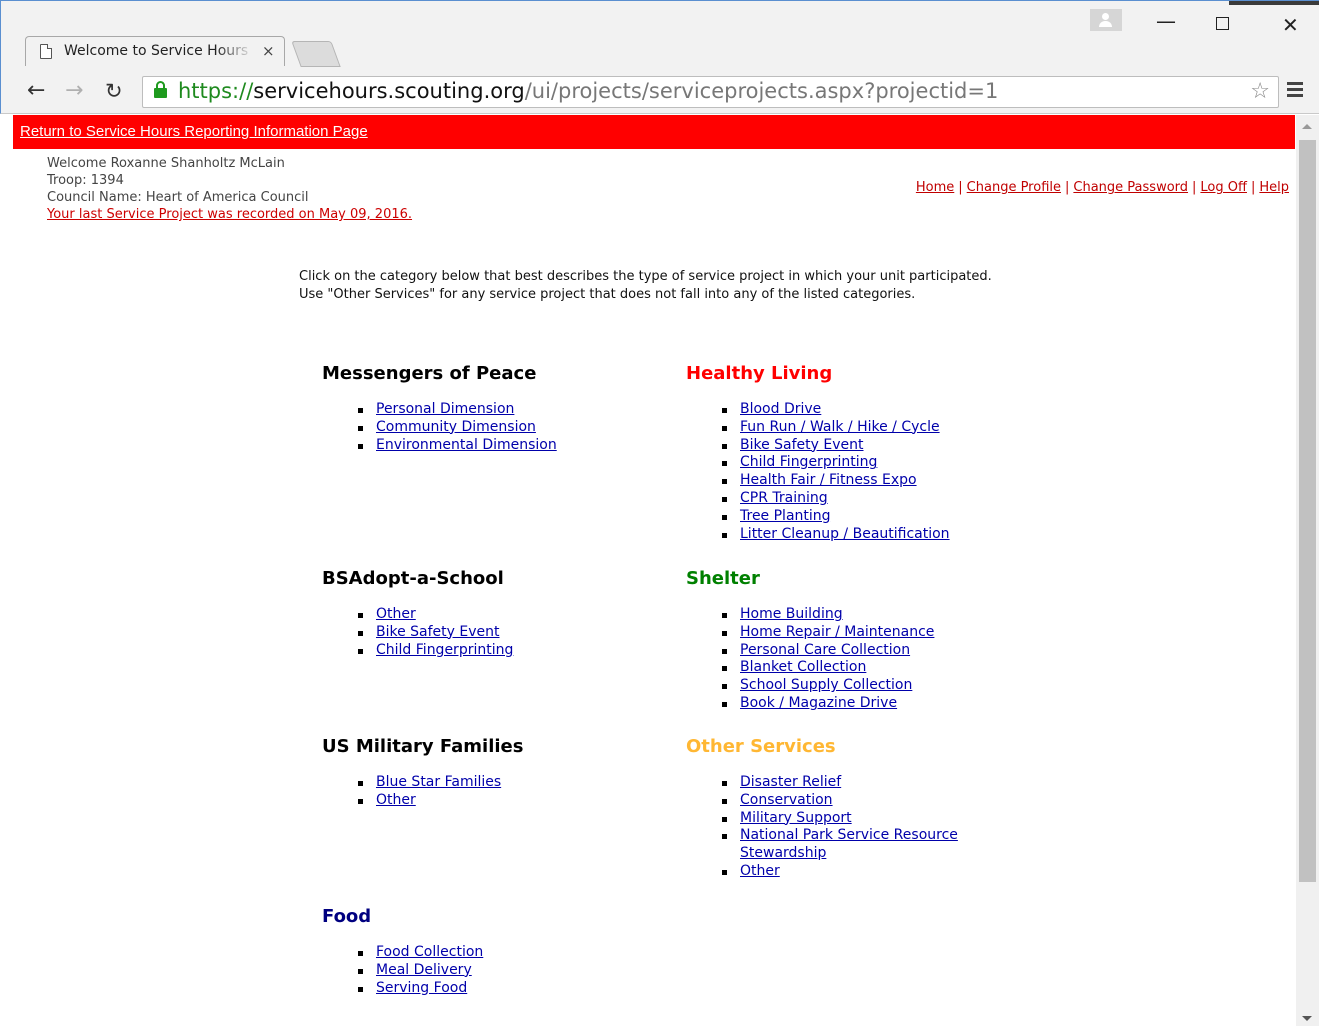 This screenshot has height=1026, width=1319. I want to click on list-item: Home Repair / Maintenance, so click(810, 633).